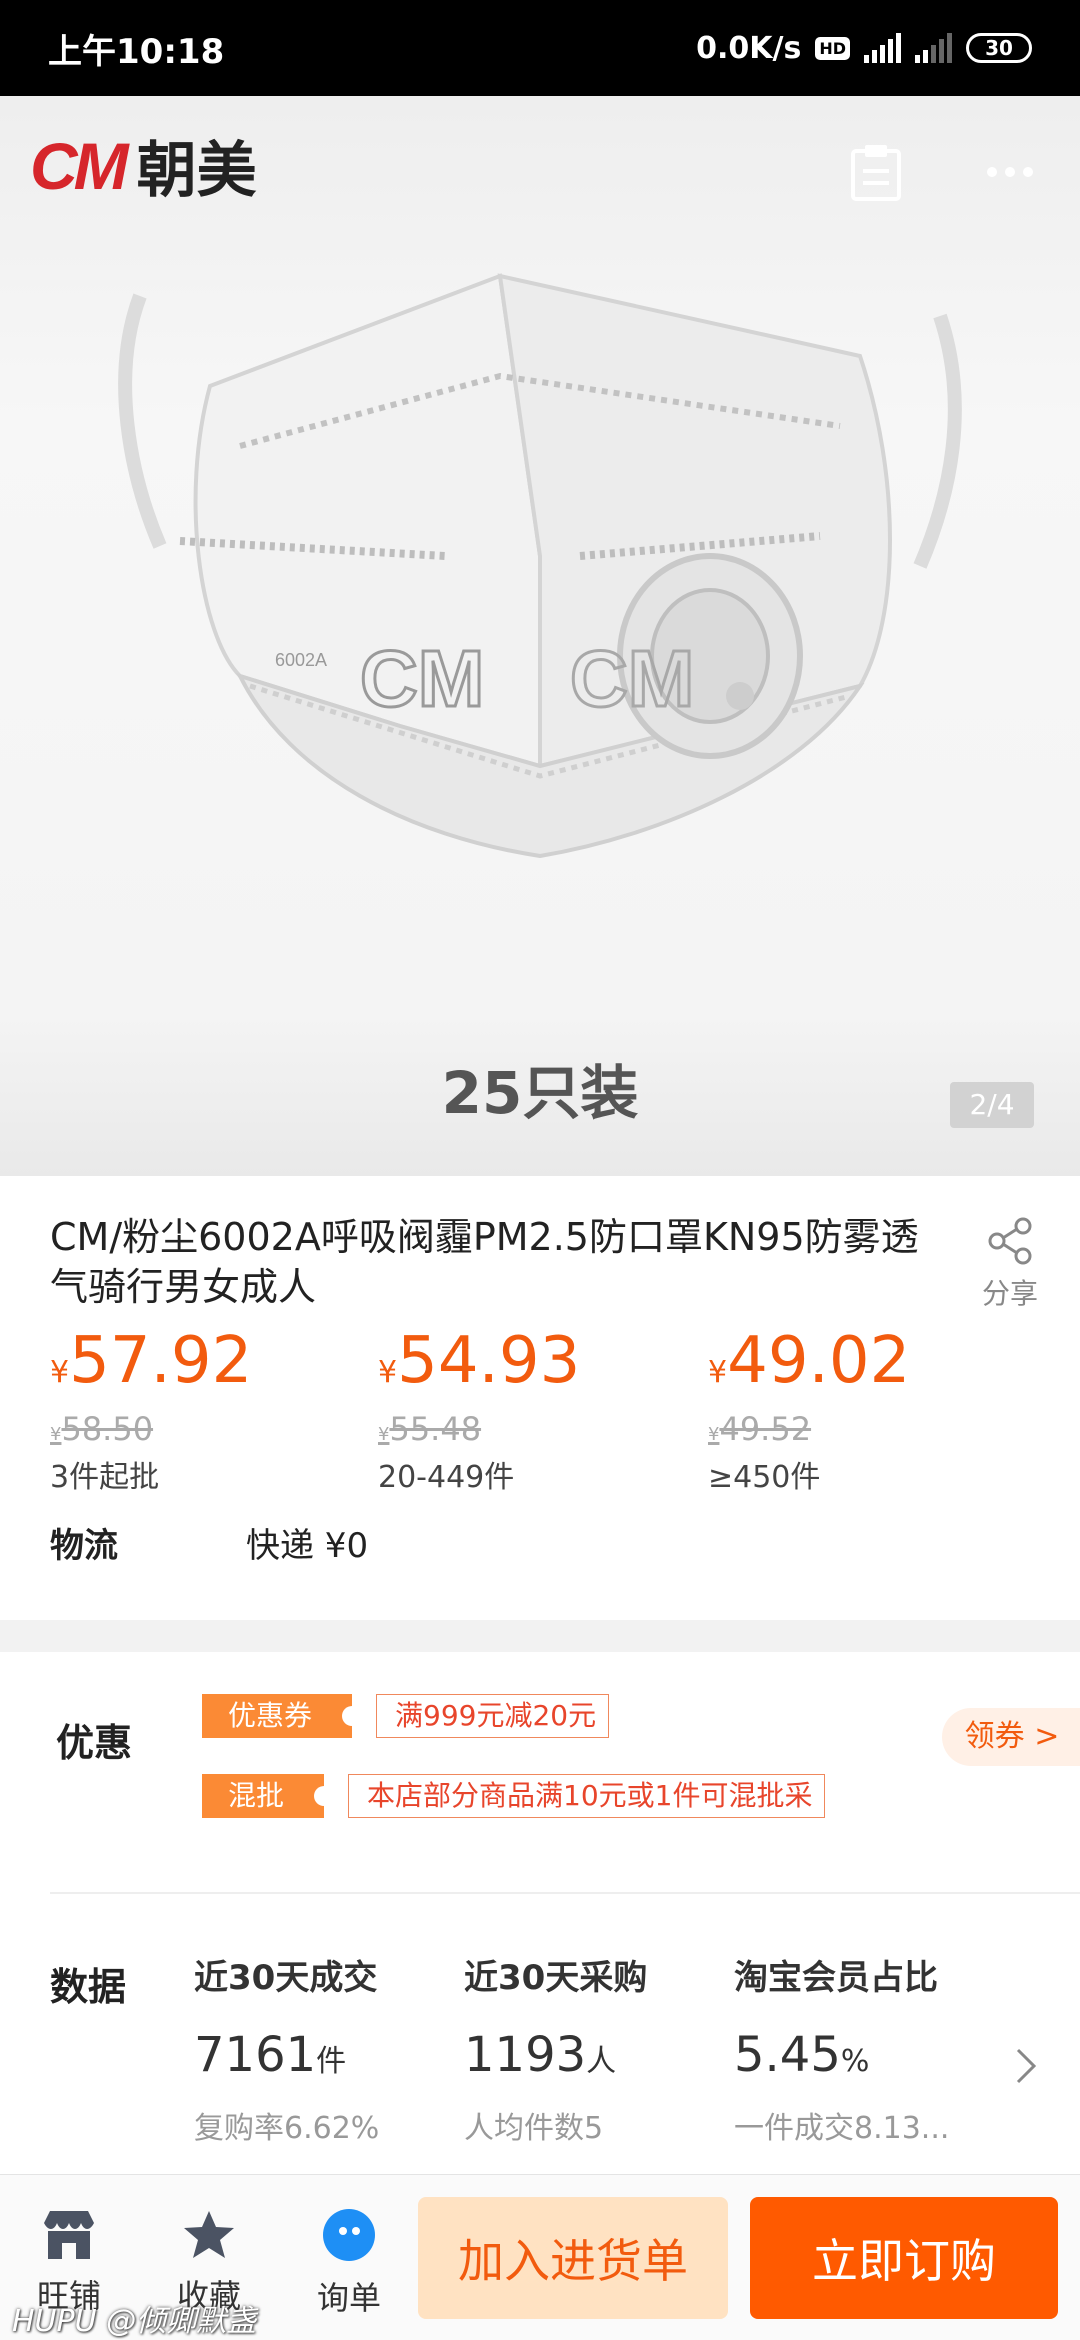  What do you see at coordinates (556, 1978) in the screenshot?
I see `stat-head: 近30天采购` at bounding box center [556, 1978].